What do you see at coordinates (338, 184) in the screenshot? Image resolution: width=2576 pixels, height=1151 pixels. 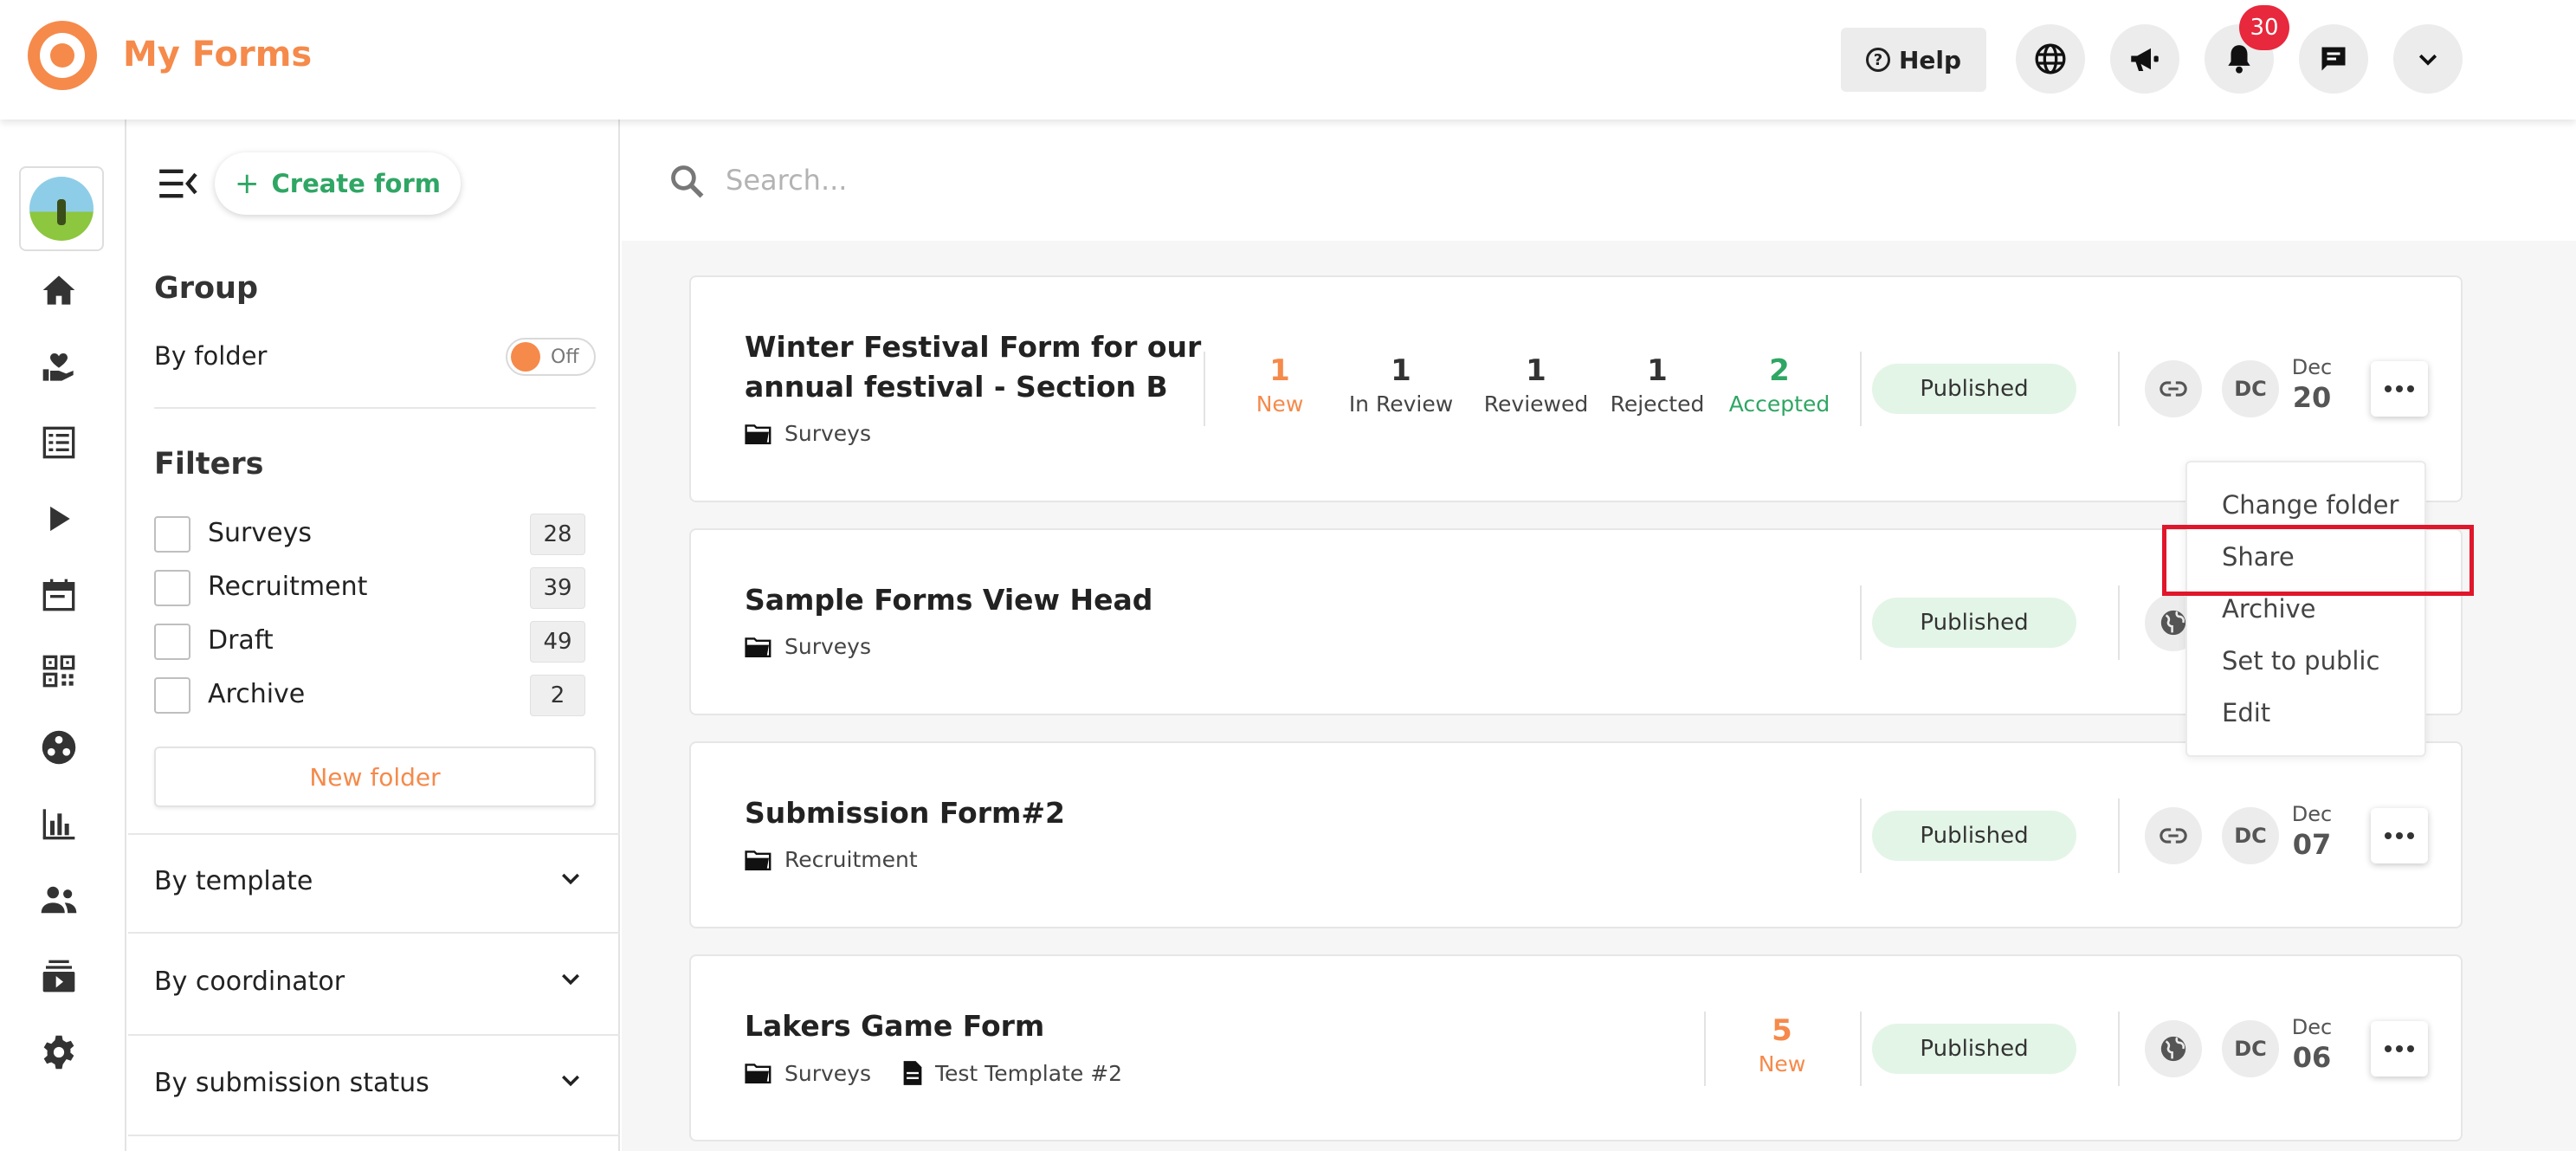 I see `create-form-button: + Create form` at bounding box center [338, 184].